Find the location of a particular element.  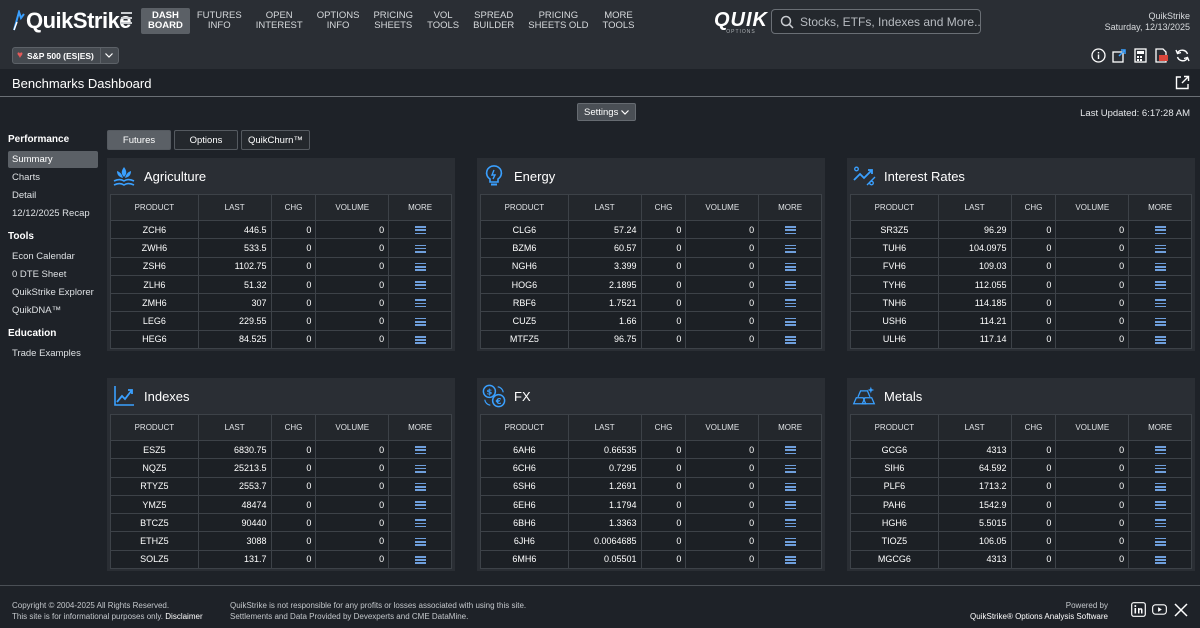

table-row: NQZ5 25213.5 0 0 is located at coordinates (281, 468).